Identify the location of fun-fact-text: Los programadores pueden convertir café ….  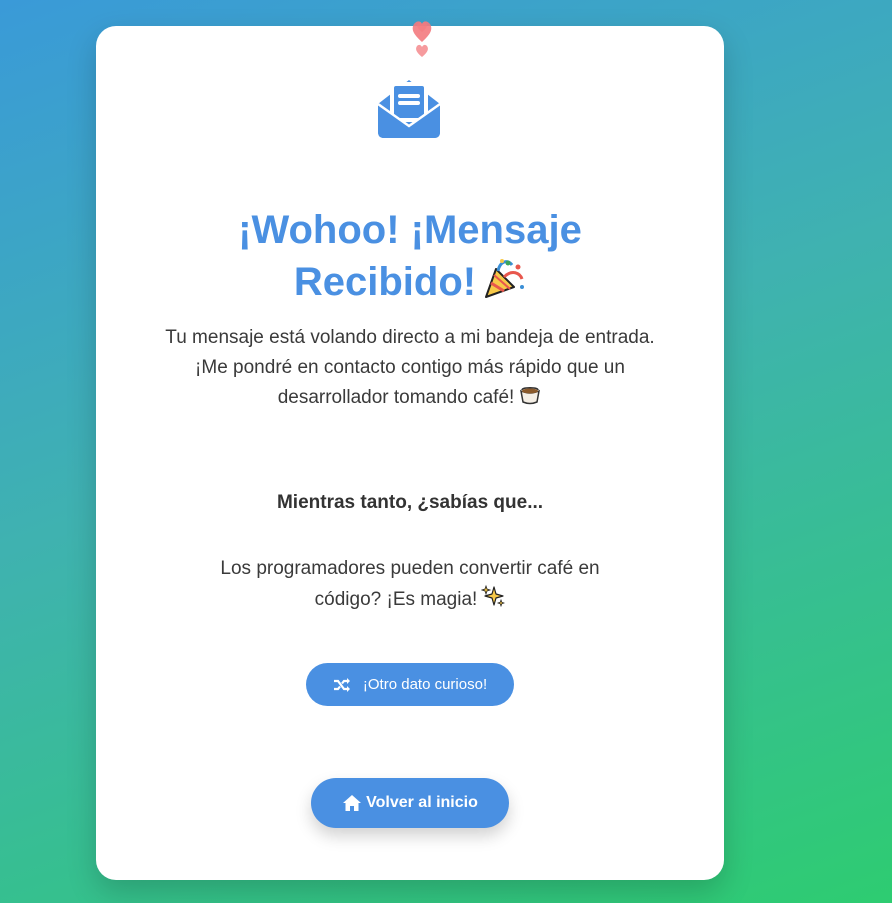
(410, 584).